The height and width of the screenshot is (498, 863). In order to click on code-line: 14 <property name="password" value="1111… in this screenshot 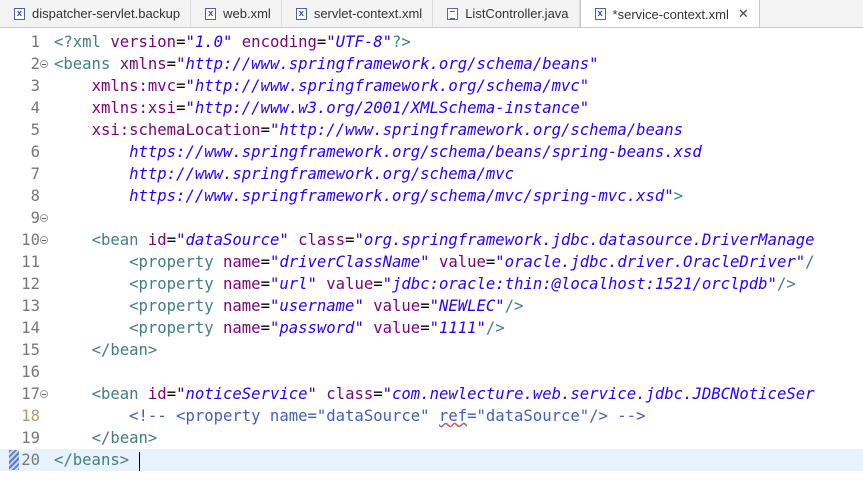, I will do `click(431, 328)`.